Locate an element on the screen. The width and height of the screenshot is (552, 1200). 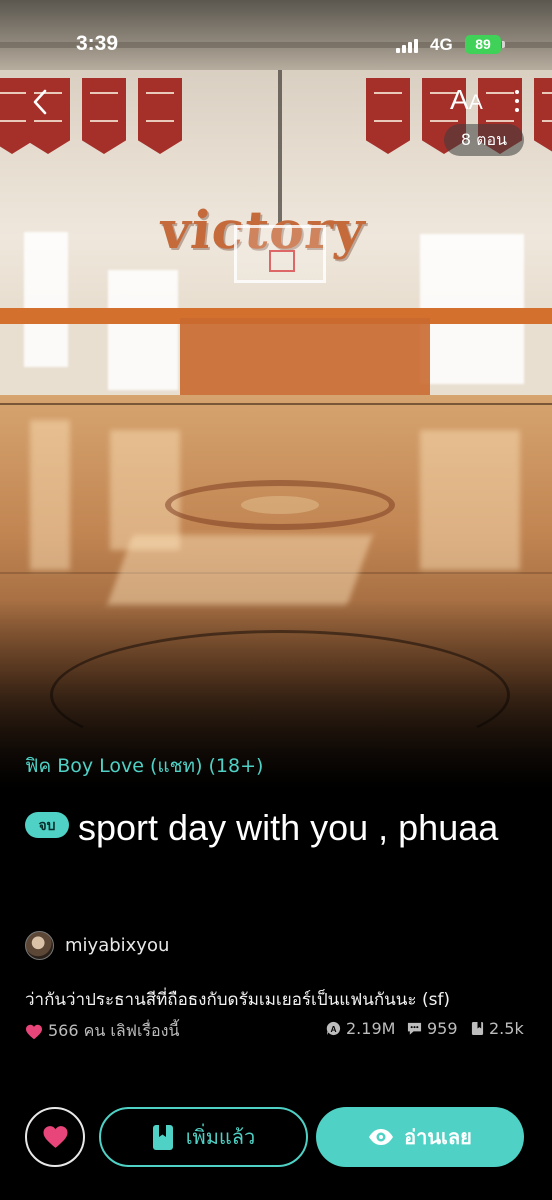
font-size-button: AA is located at coordinates (466, 100).